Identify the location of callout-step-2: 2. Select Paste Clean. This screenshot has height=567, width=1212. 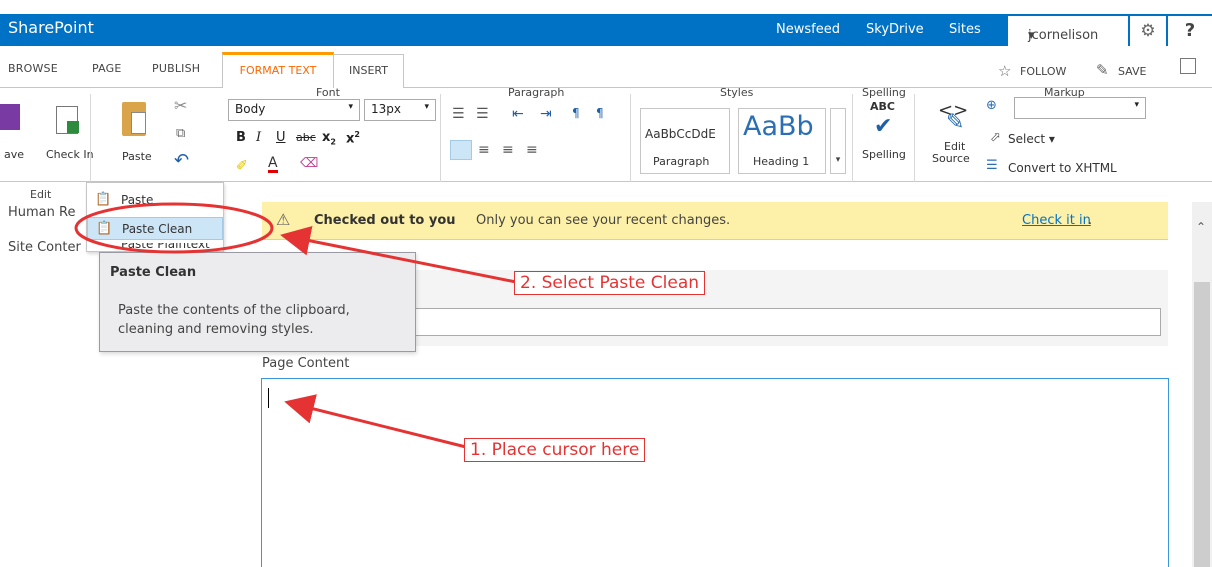
(610, 283).